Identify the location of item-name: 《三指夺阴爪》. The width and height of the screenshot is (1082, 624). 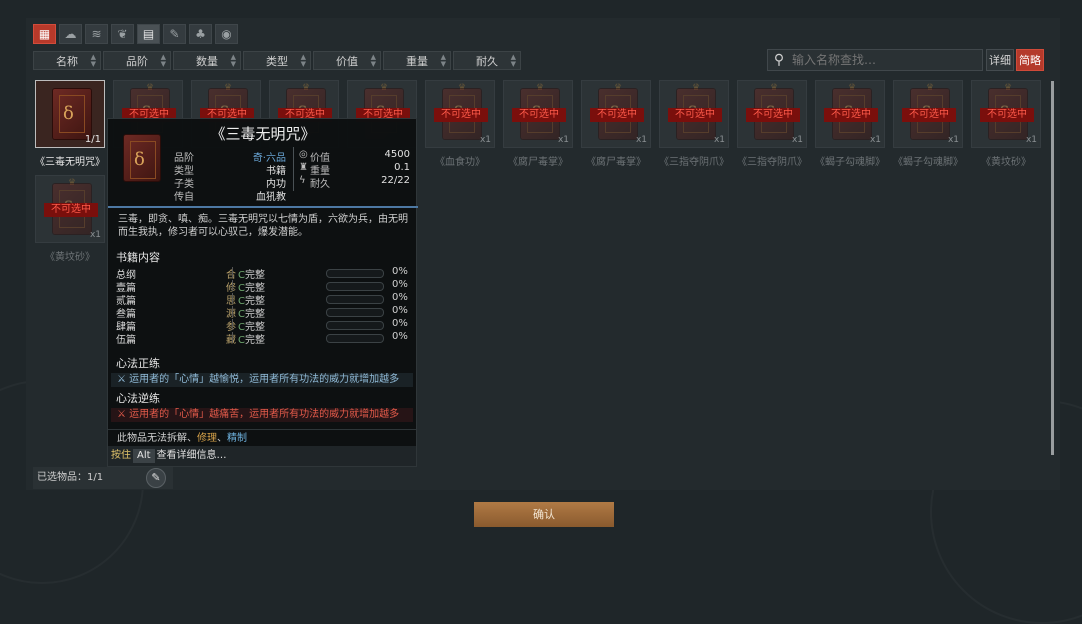
(772, 162).